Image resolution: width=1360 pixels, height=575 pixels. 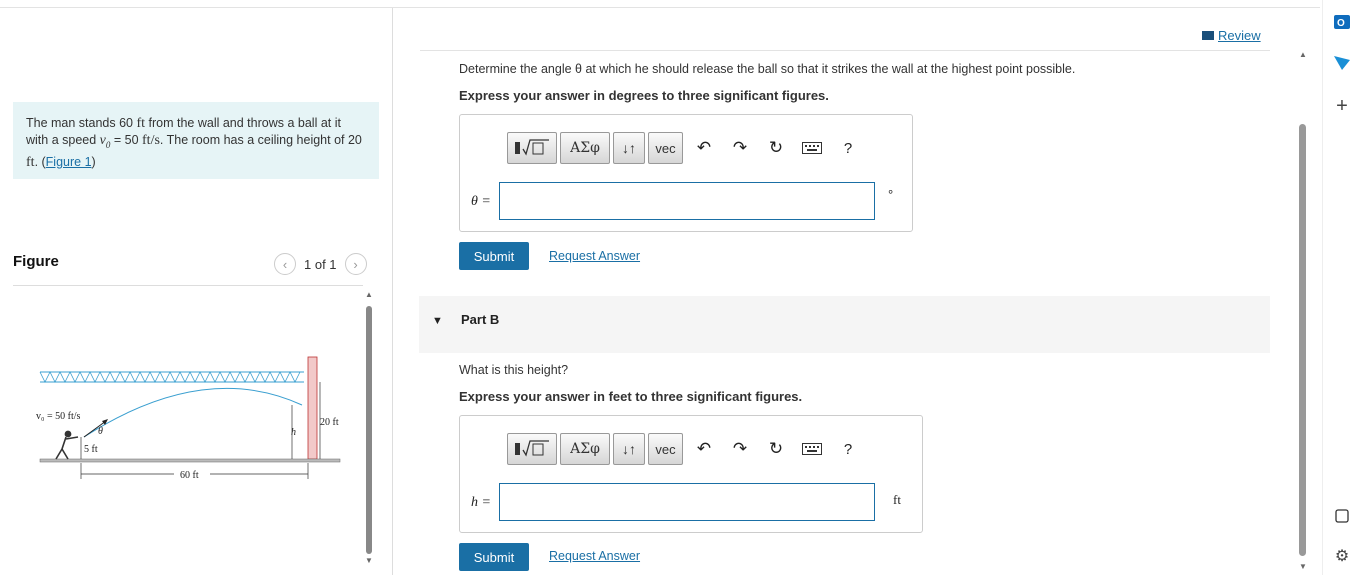 I want to click on partB-request-answer-link: Request Answer, so click(x=594, y=556).